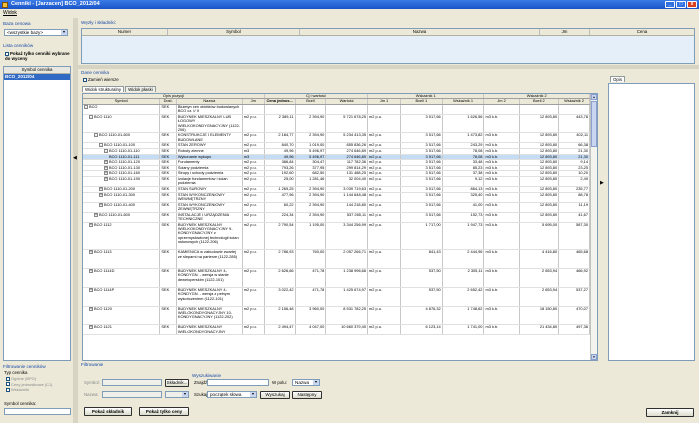 This screenshot has width=699, height=423. I want to click on row-symbol-text: BCO 1121, so click(103, 327).